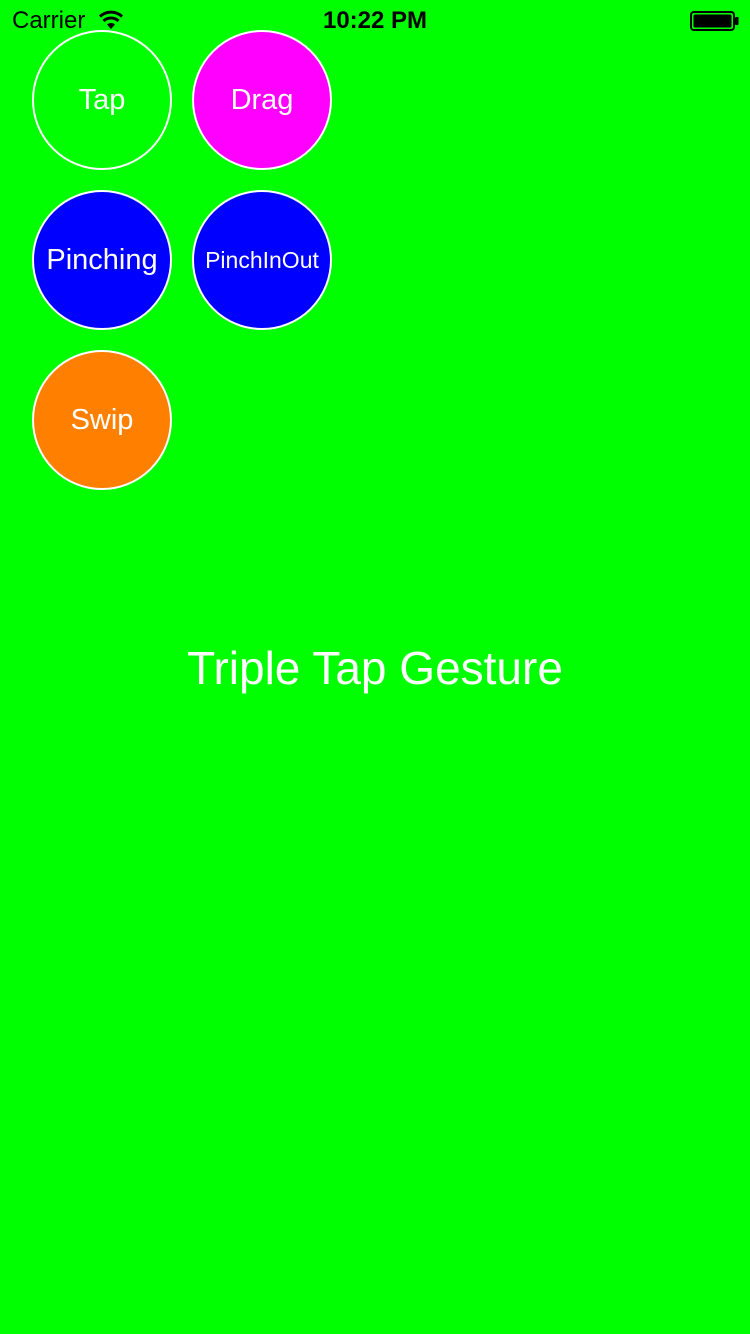 The image size is (750, 1334). What do you see at coordinates (262, 260) in the screenshot?
I see `pinch-in-out-button: PinchInOut` at bounding box center [262, 260].